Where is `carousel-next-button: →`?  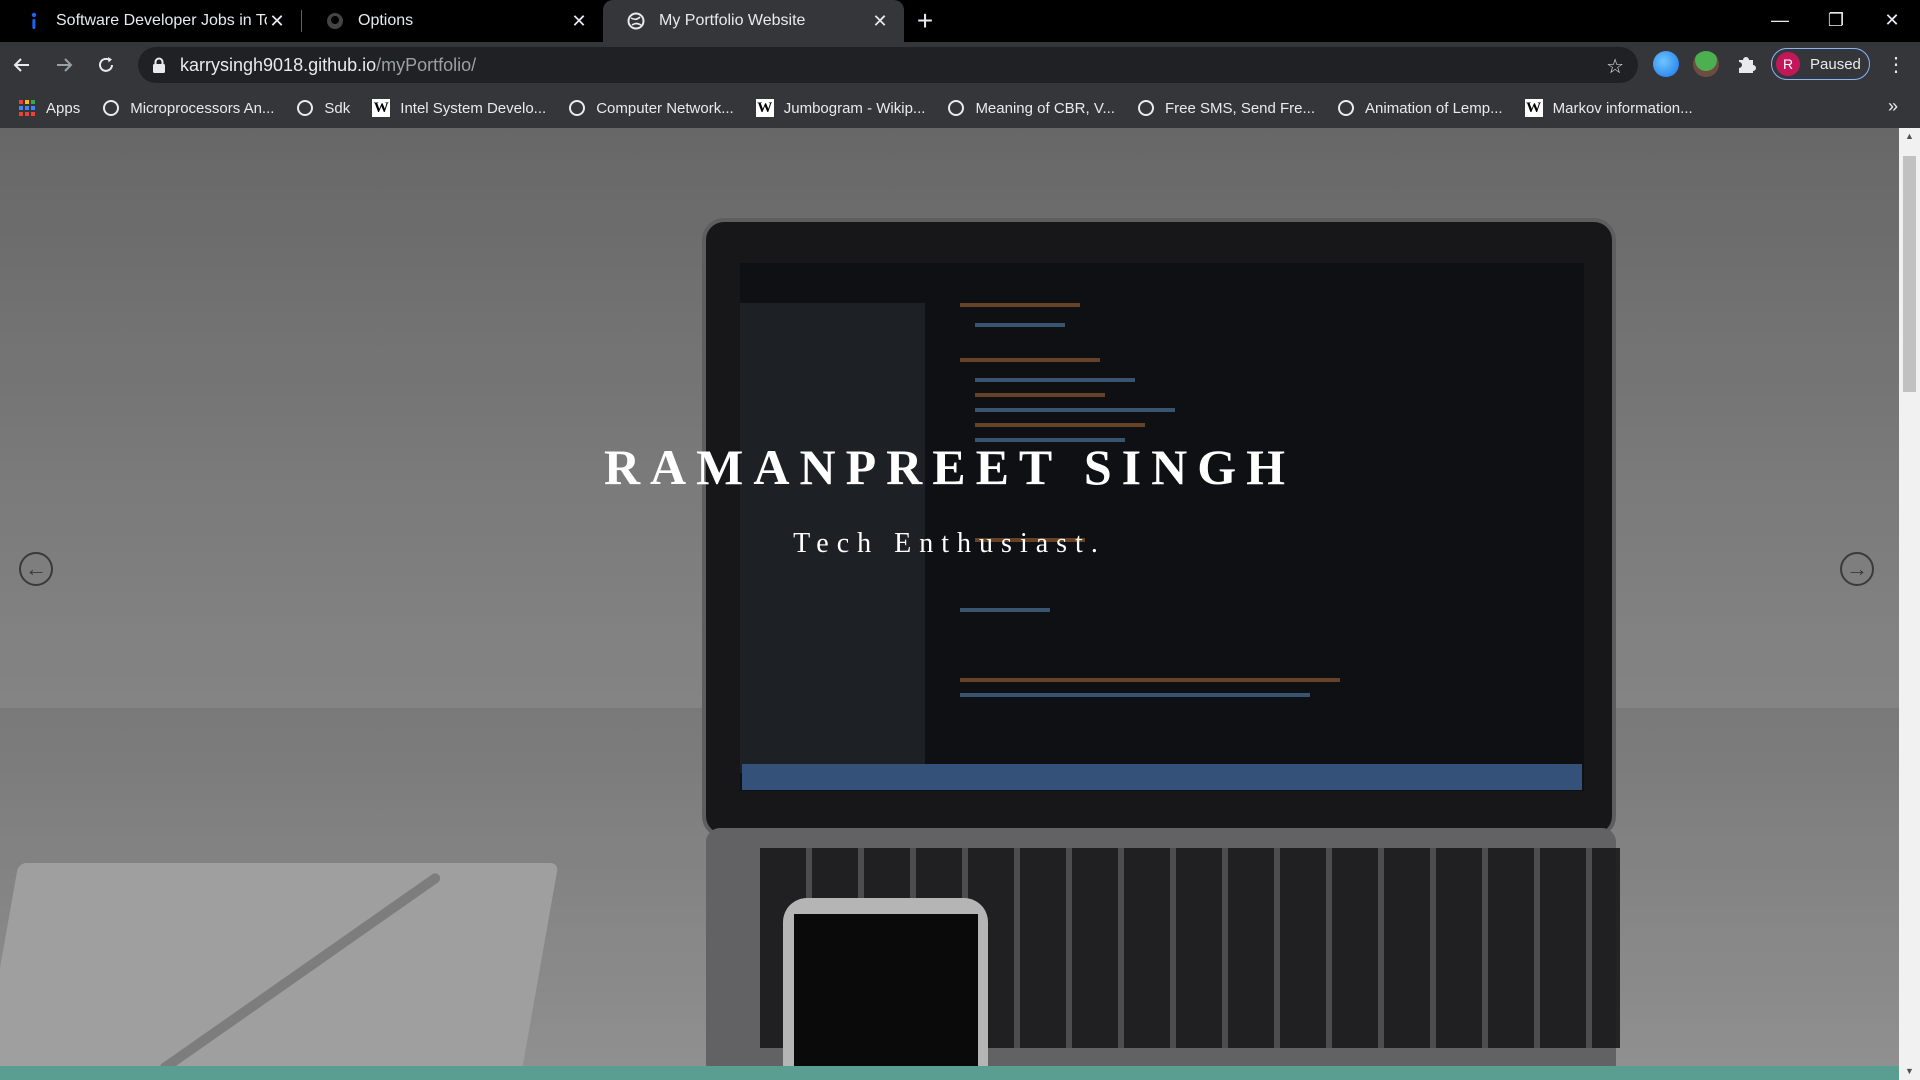 carousel-next-button: → is located at coordinates (1857, 569).